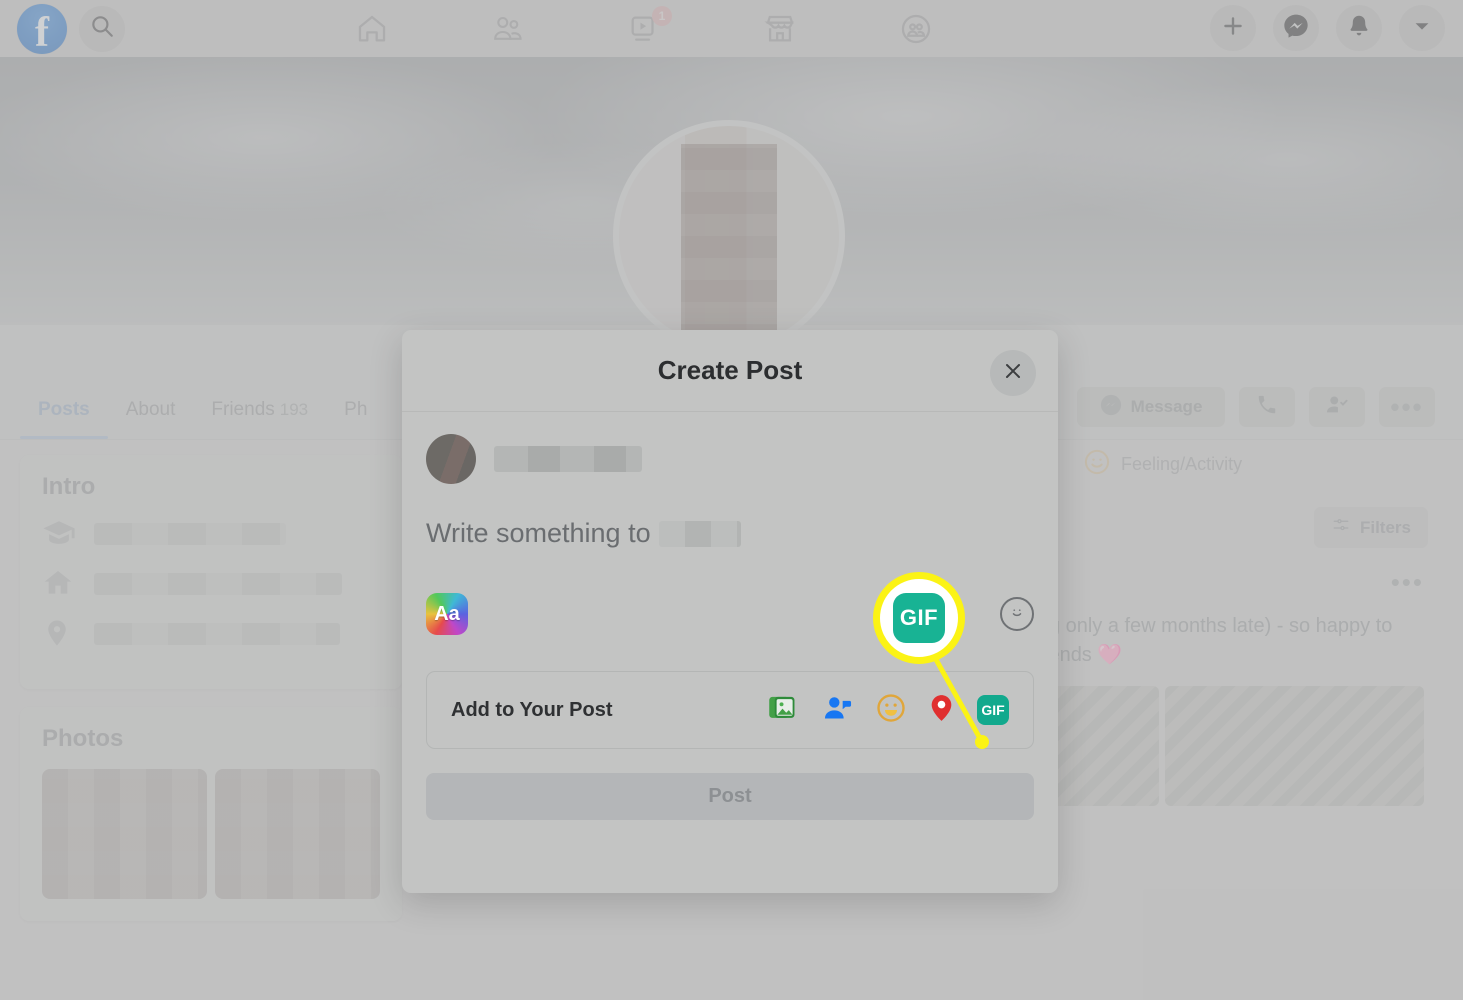 Image resolution: width=1463 pixels, height=1000 pixels. Describe the element at coordinates (532, 709) in the screenshot. I see `add-to-post-label: Add to Your Post` at that location.